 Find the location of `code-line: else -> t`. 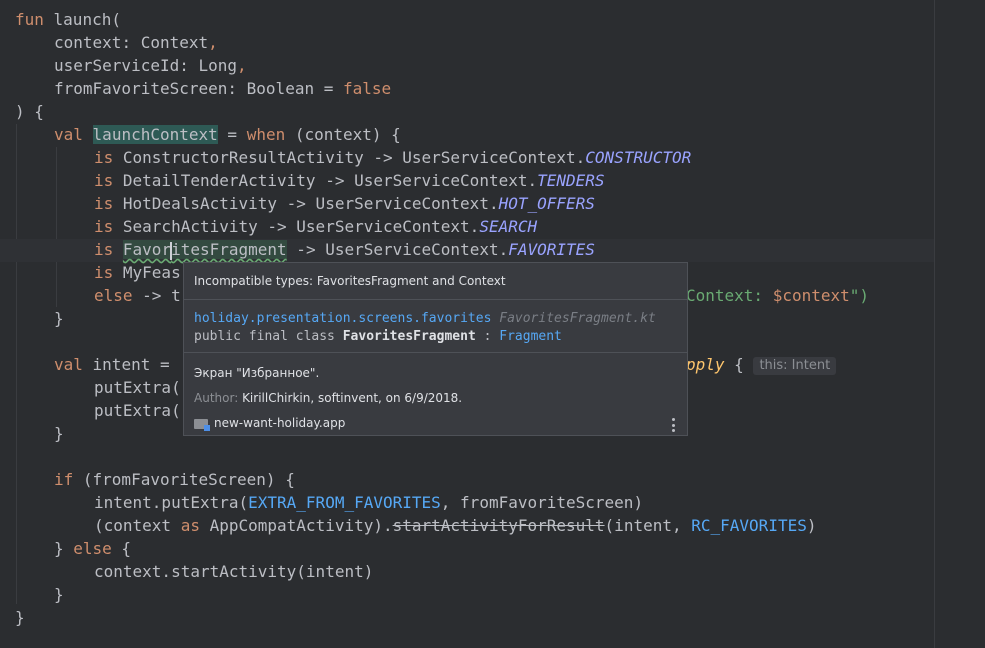

code-line: else -> t is located at coordinates (137, 295).